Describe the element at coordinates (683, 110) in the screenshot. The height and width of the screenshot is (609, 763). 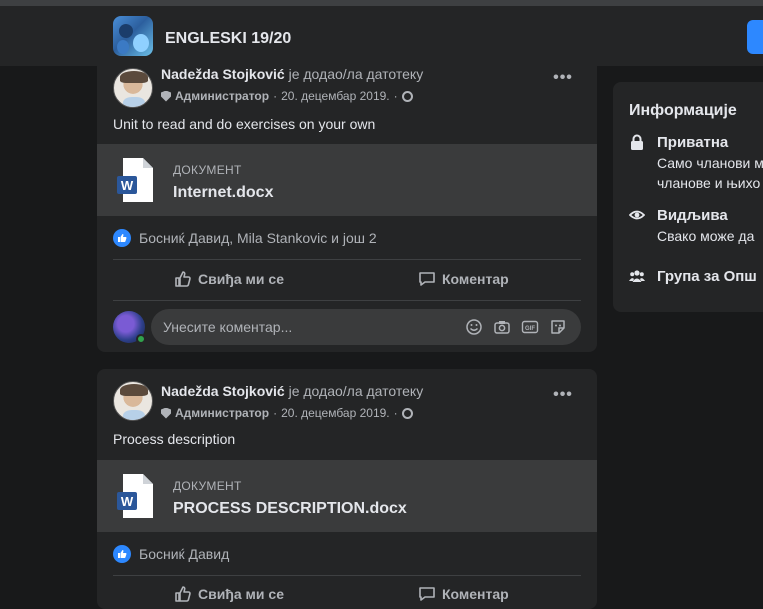
I see `info-title: Информације` at that location.